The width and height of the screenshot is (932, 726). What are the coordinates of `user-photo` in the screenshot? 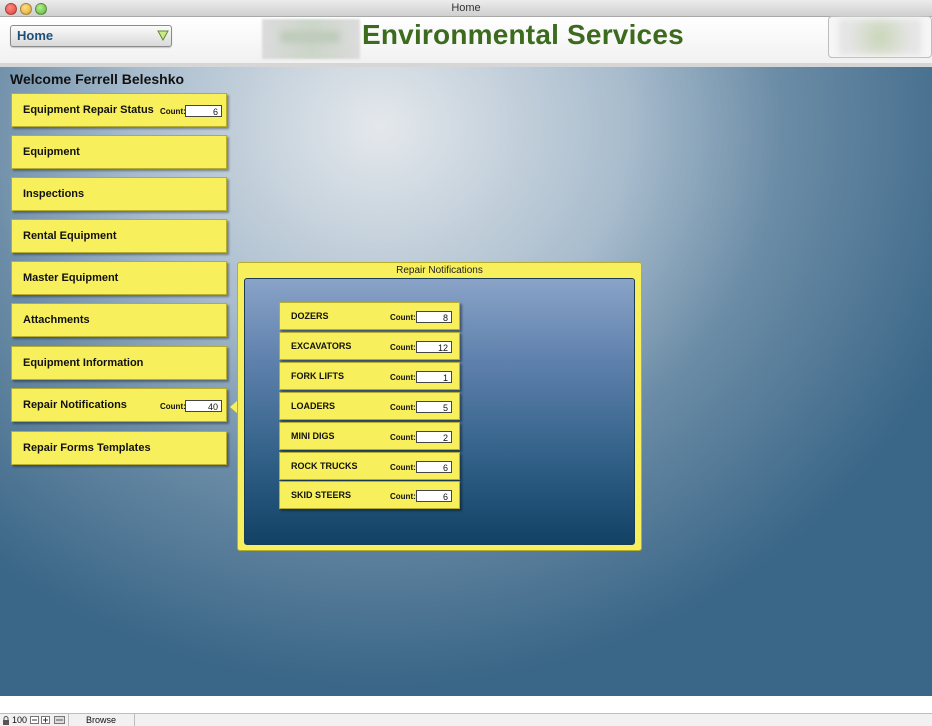 It's located at (880, 37).